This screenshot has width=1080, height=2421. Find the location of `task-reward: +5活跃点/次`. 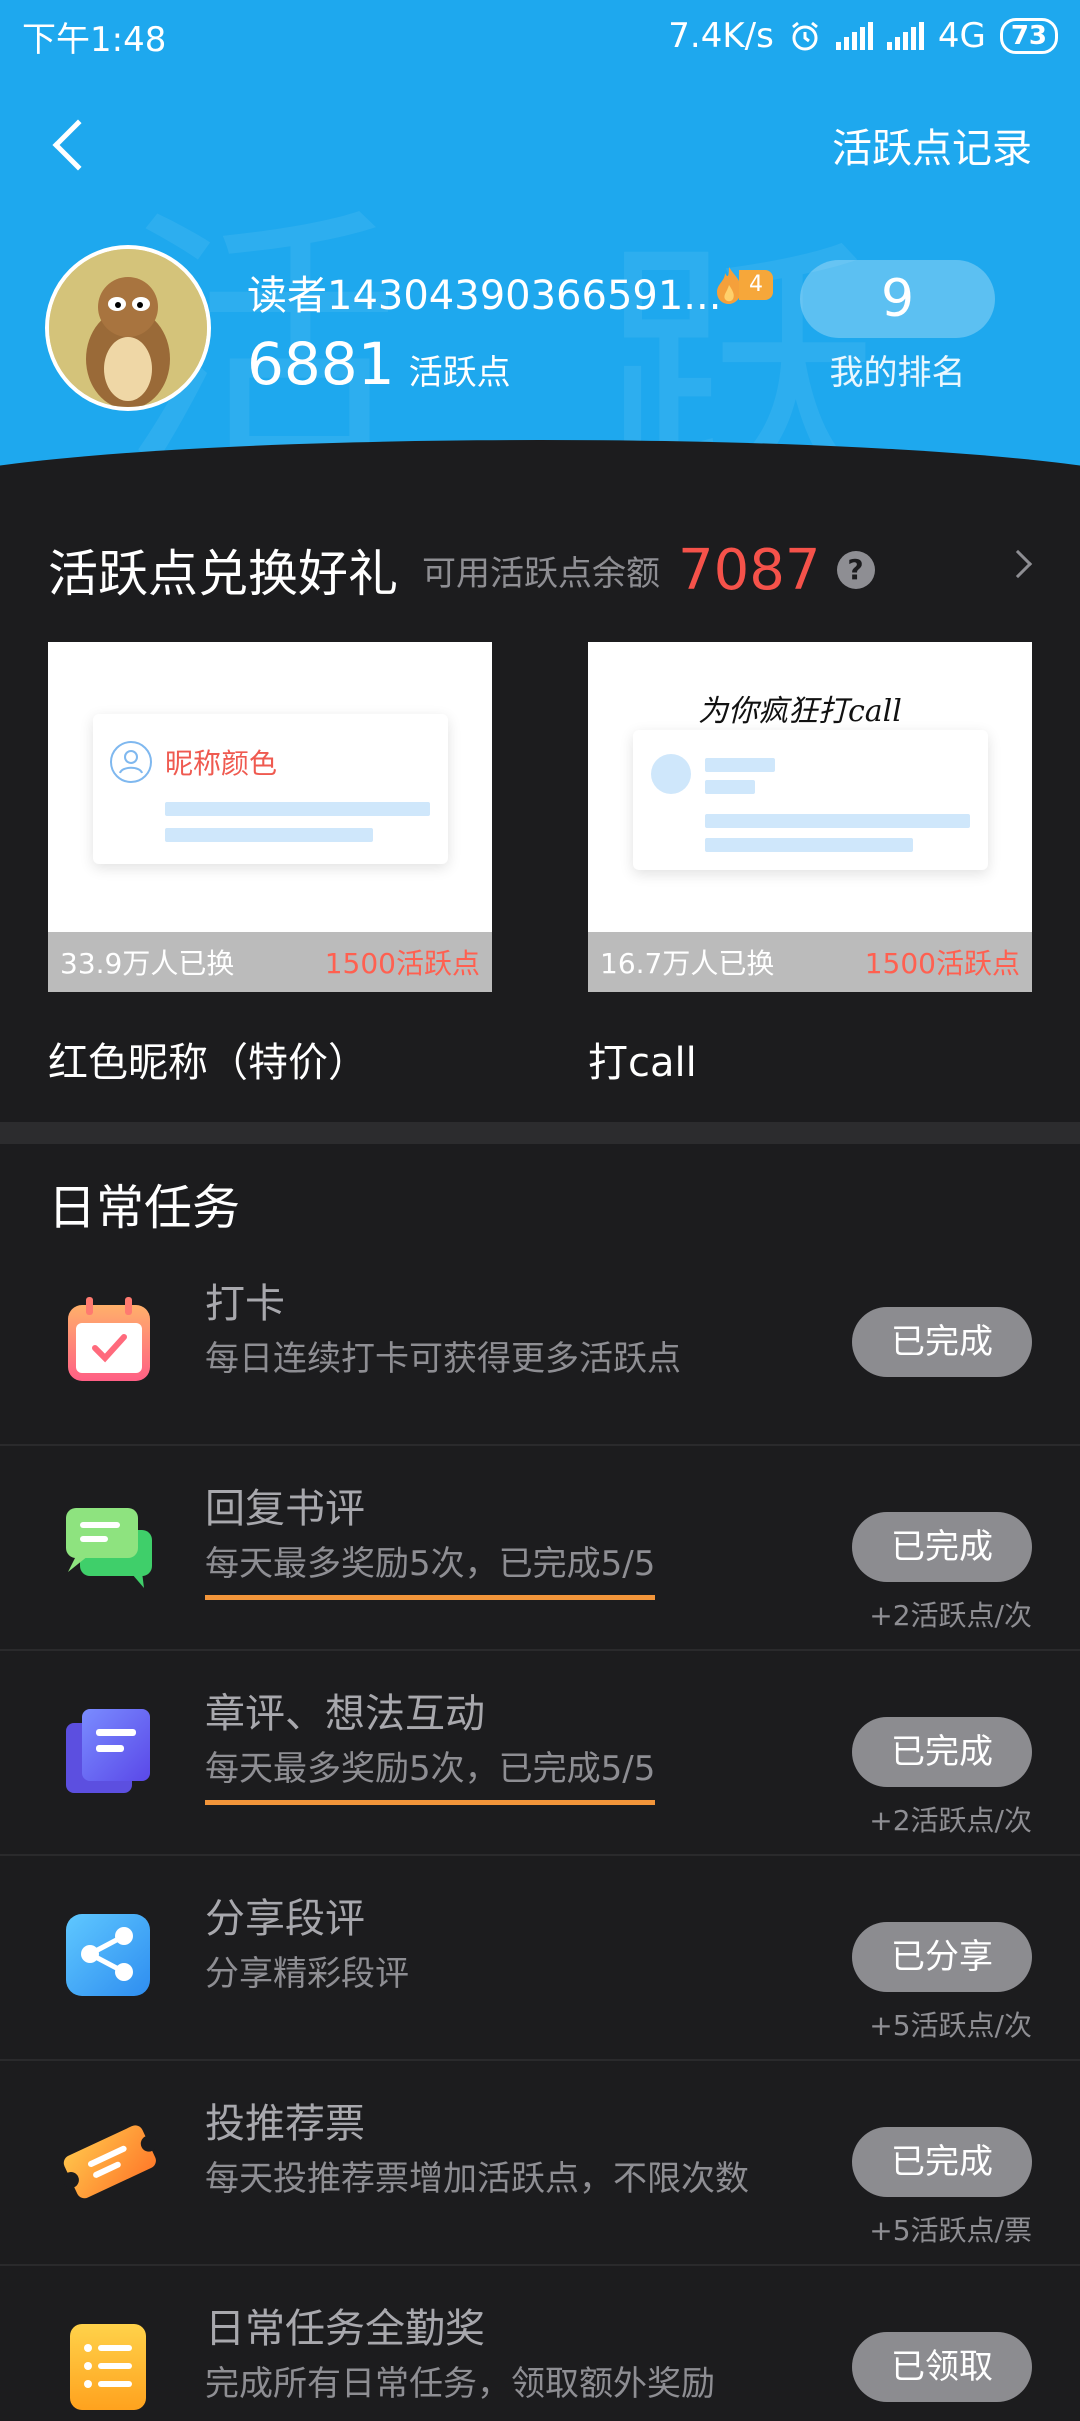

task-reward: +5活跃点/次 is located at coordinates (950, 2025).